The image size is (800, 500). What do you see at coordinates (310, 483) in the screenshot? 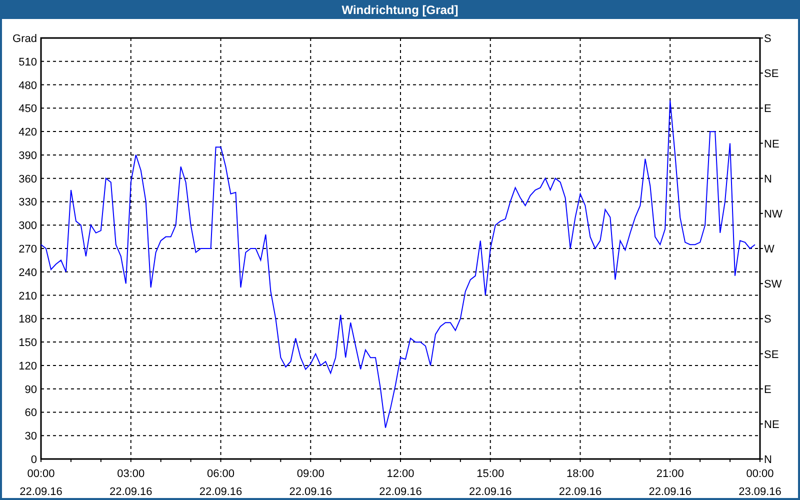
I see `x-axis-label: 09:00 22.09.16` at bounding box center [310, 483].